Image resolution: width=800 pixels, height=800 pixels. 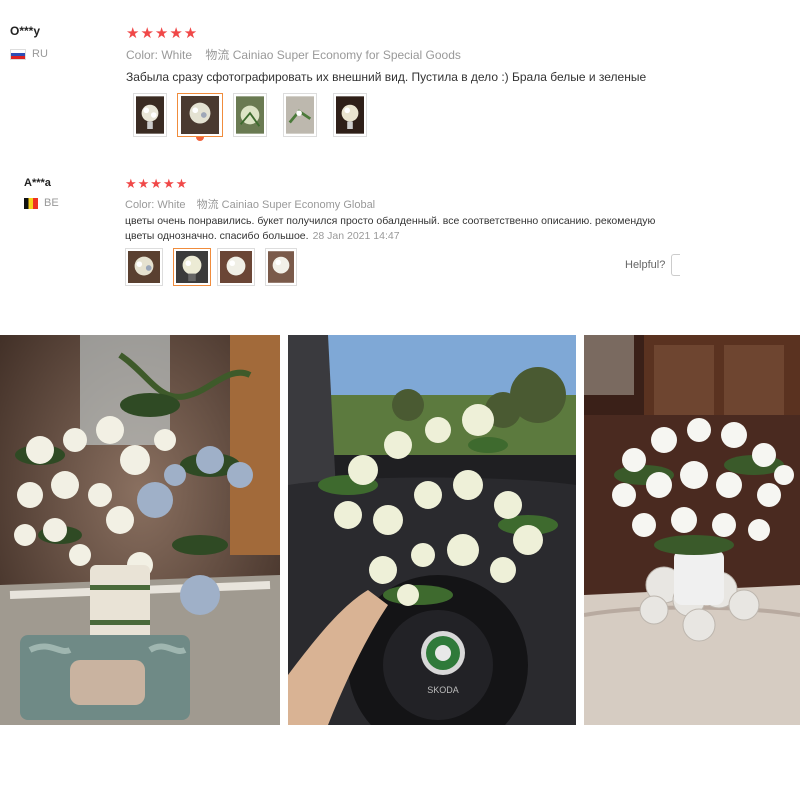 What do you see at coordinates (25, 31) in the screenshot?
I see `reviewer-name: O***y` at bounding box center [25, 31].